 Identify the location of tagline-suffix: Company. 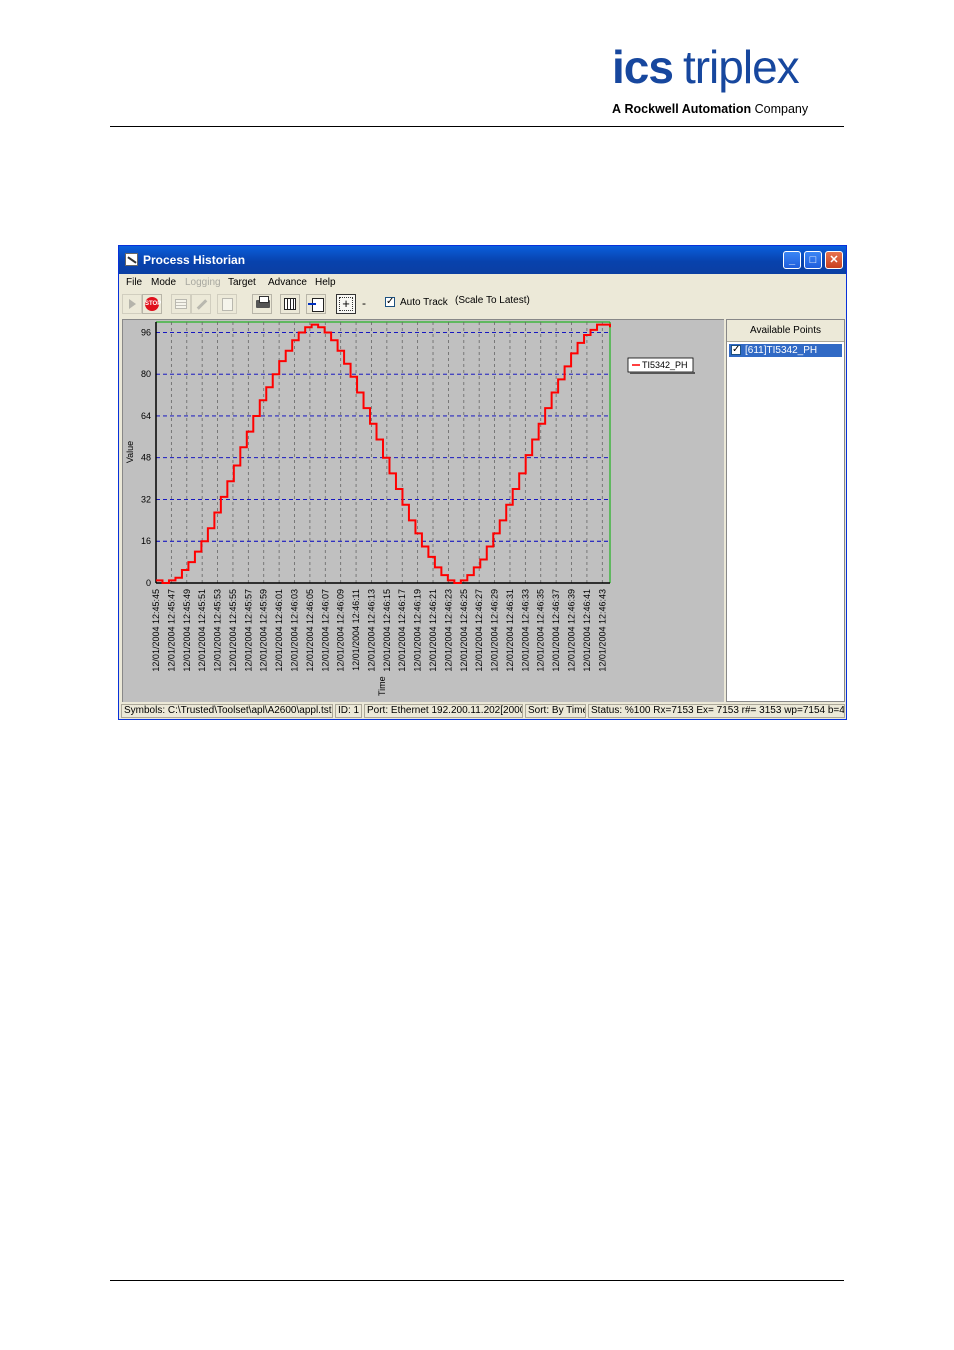
(781, 109).